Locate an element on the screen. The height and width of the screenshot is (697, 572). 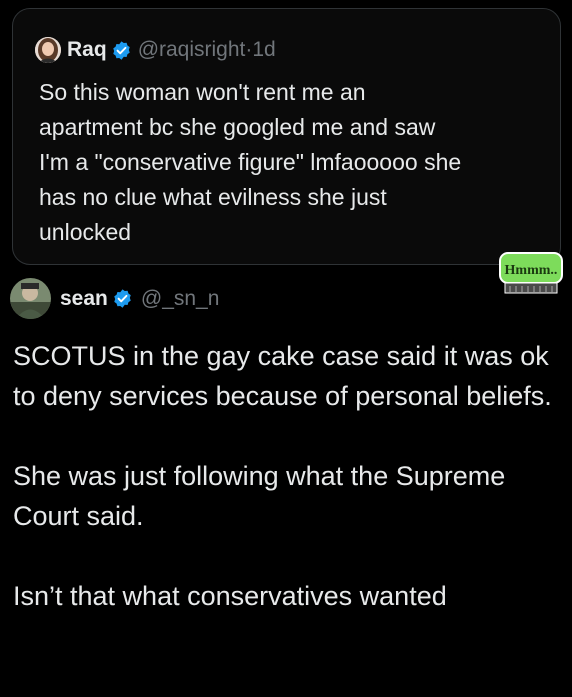
quoted-tweet-header: Raq @raqisright·1d is located at coordinates (155, 50).